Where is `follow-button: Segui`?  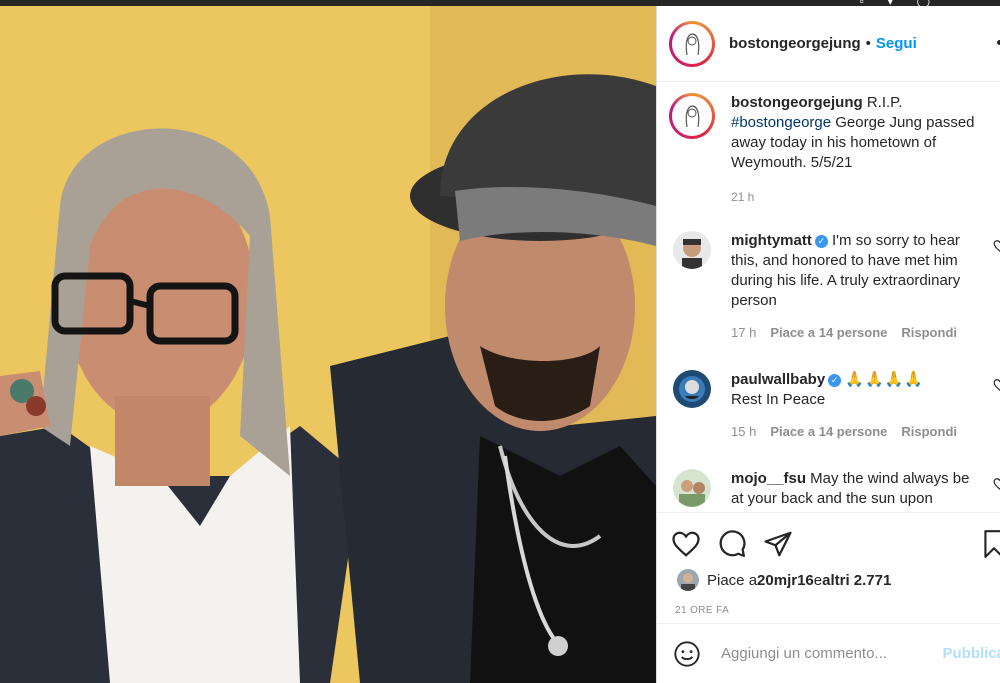
follow-button: Segui is located at coordinates (896, 43).